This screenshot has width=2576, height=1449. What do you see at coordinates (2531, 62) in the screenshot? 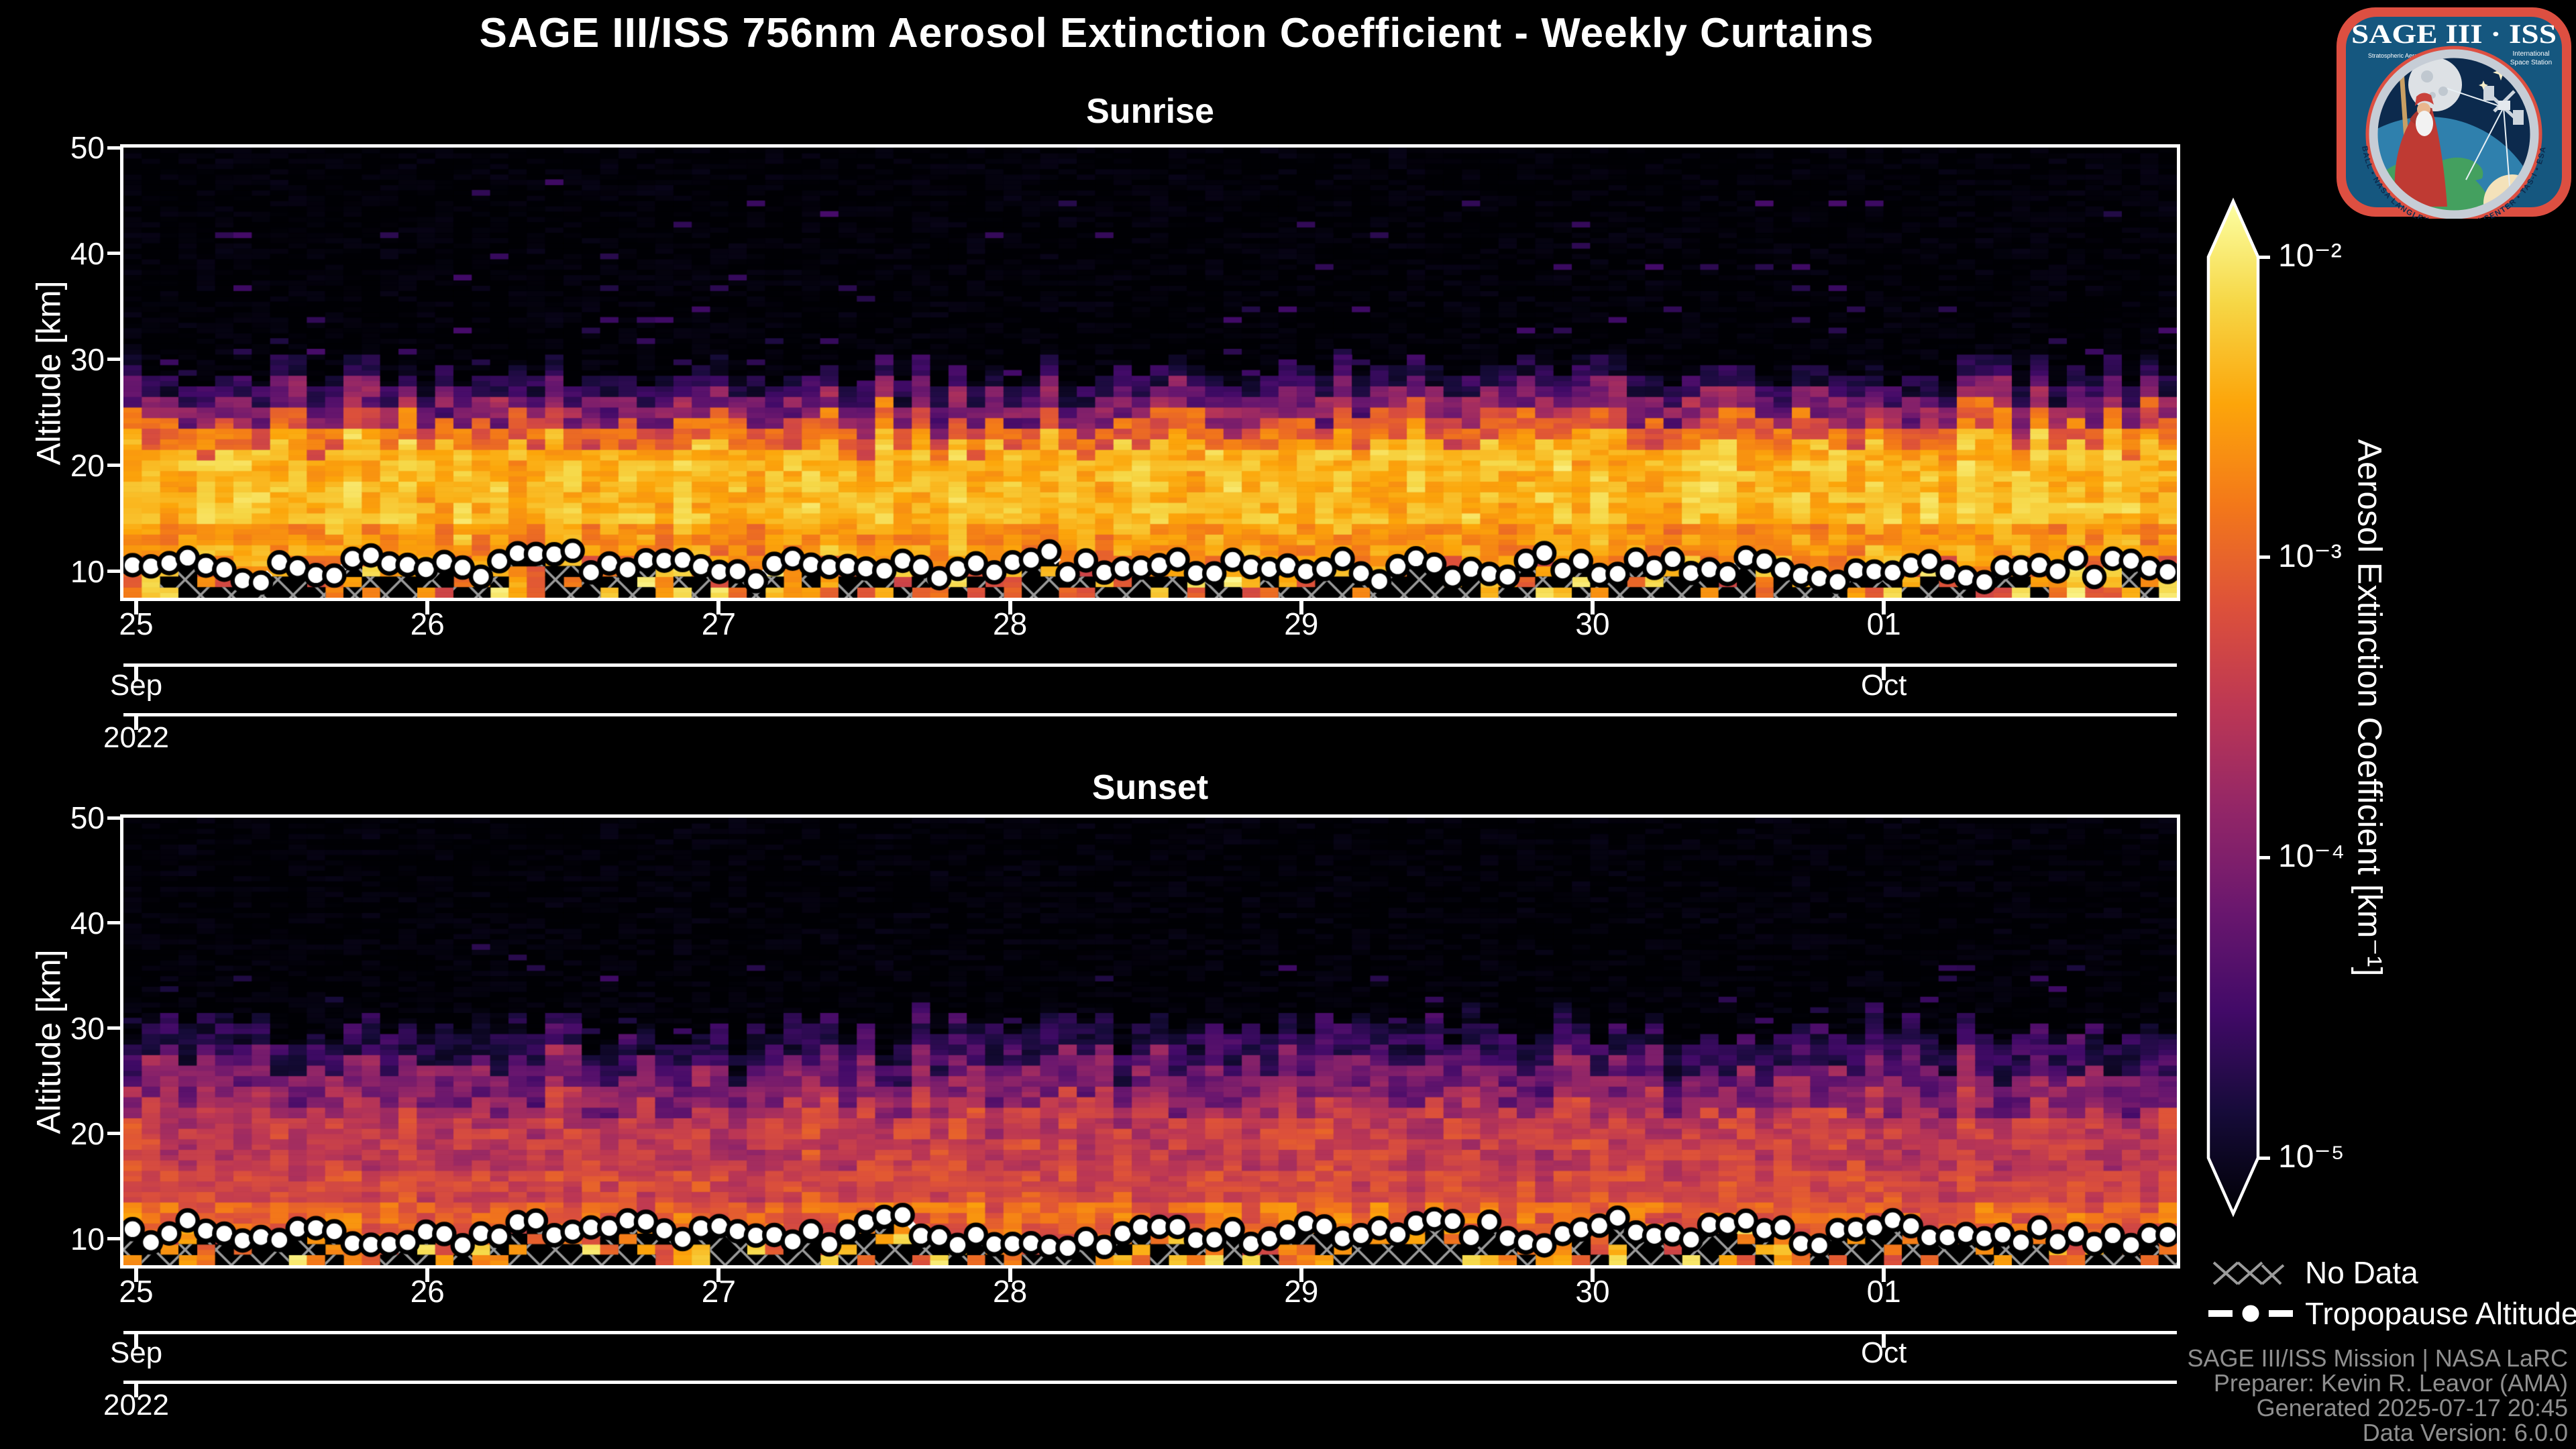
I see `logo-subtitle-right-2: Space Station` at bounding box center [2531, 62].